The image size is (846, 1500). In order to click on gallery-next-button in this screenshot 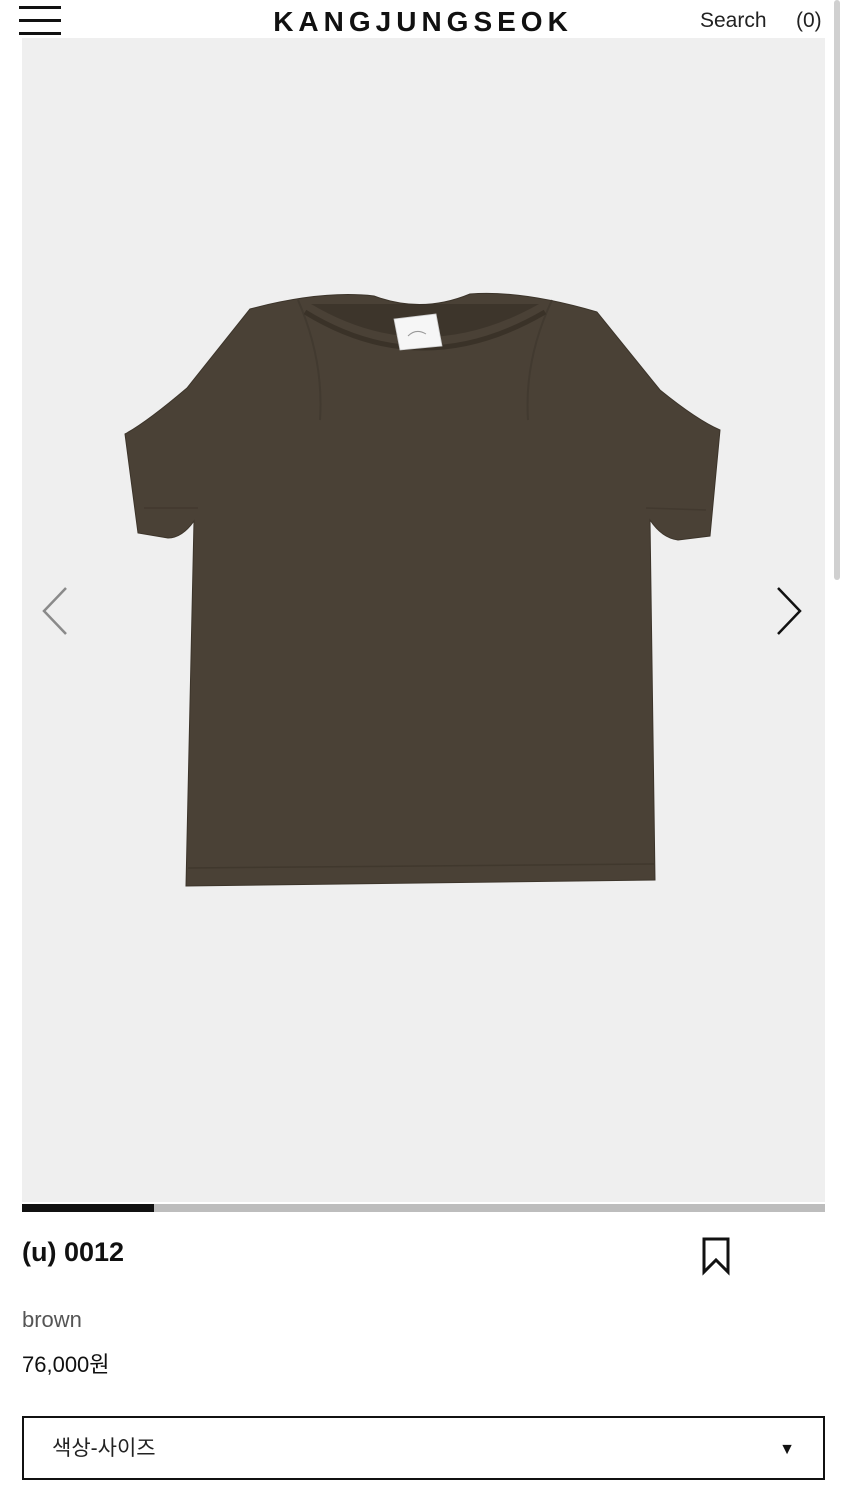, I will do `click(789, 611)`.